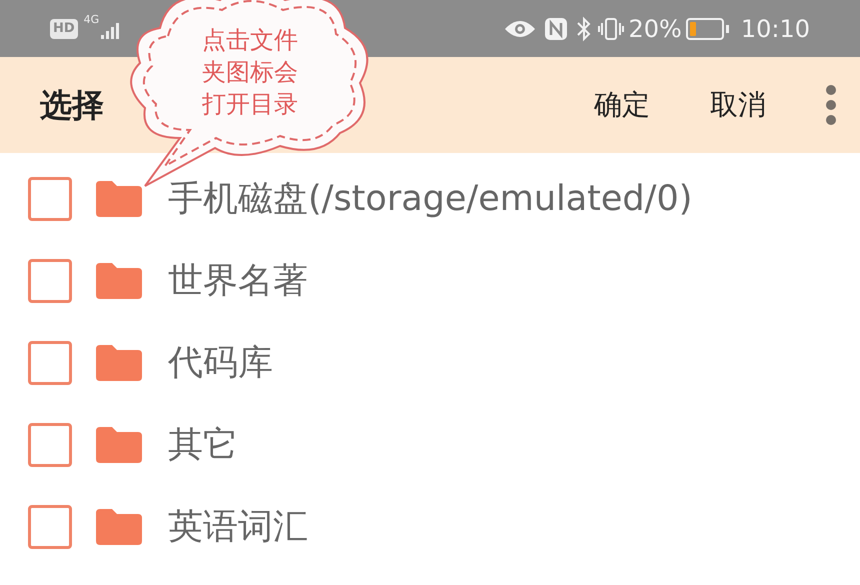  Describe the element at coordinates (203, 445) in the screenshot. I see `folder-name: 其它` at that location.